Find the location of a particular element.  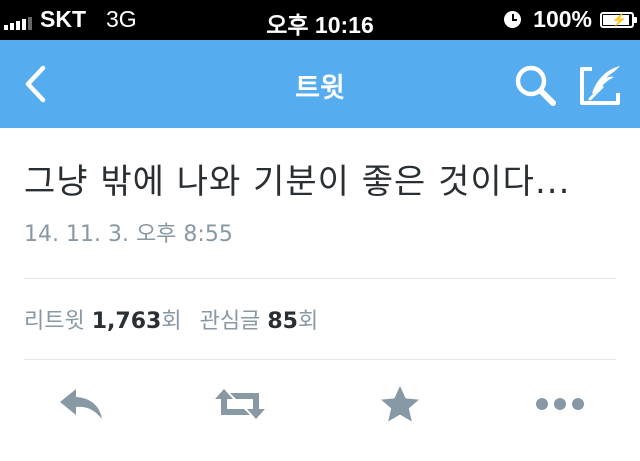

search-icon is located at coordinates (535, 85).